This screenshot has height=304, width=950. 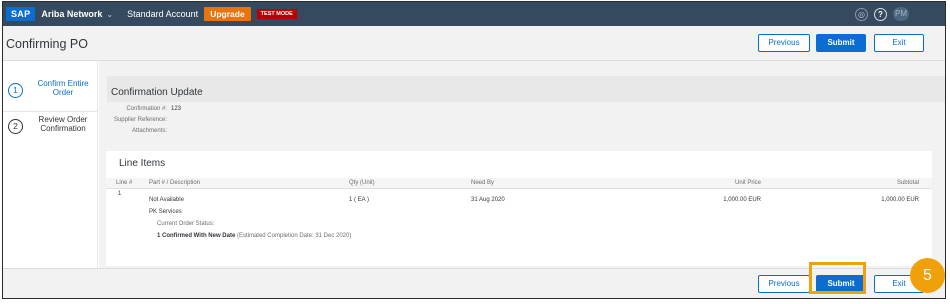 I want to click on field-label: Confirmation #:, so click(x=146, y=109).